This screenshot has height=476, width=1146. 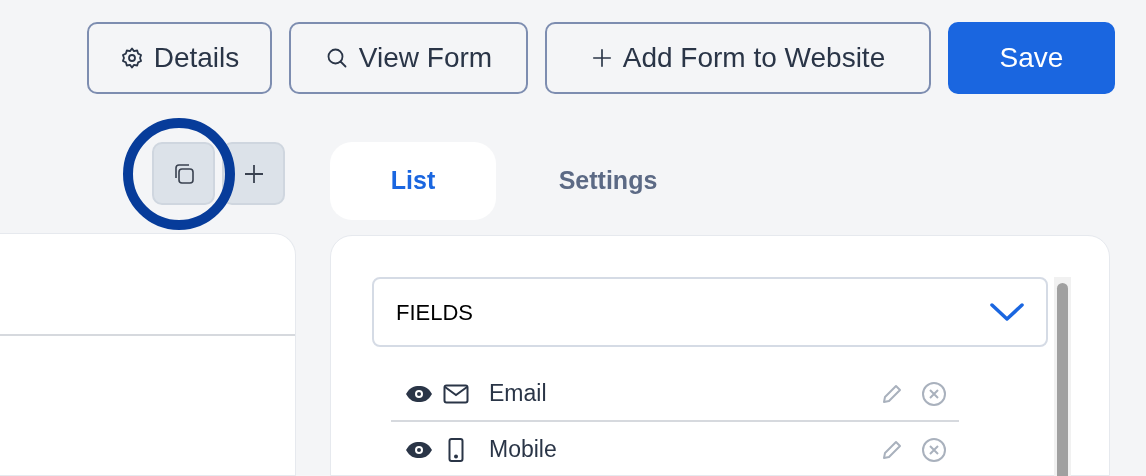 I want to click on envelope-icon, so click(x=456, y=393).